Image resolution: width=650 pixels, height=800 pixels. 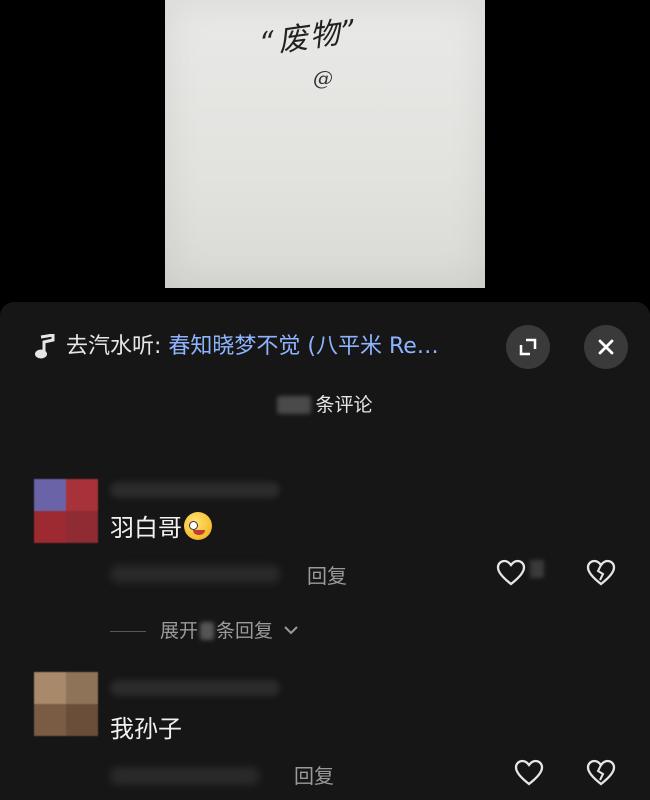 What do you see at coordinates (179, 631) in the screenshot?
I see `expand-prefix: 展开` at bounding box center [179, 631].